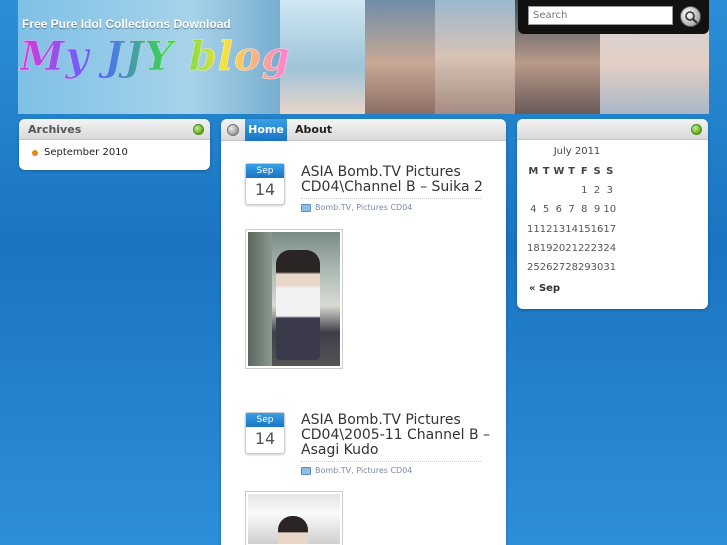  I want to click on calendar-day: 20, so click(559, 248).